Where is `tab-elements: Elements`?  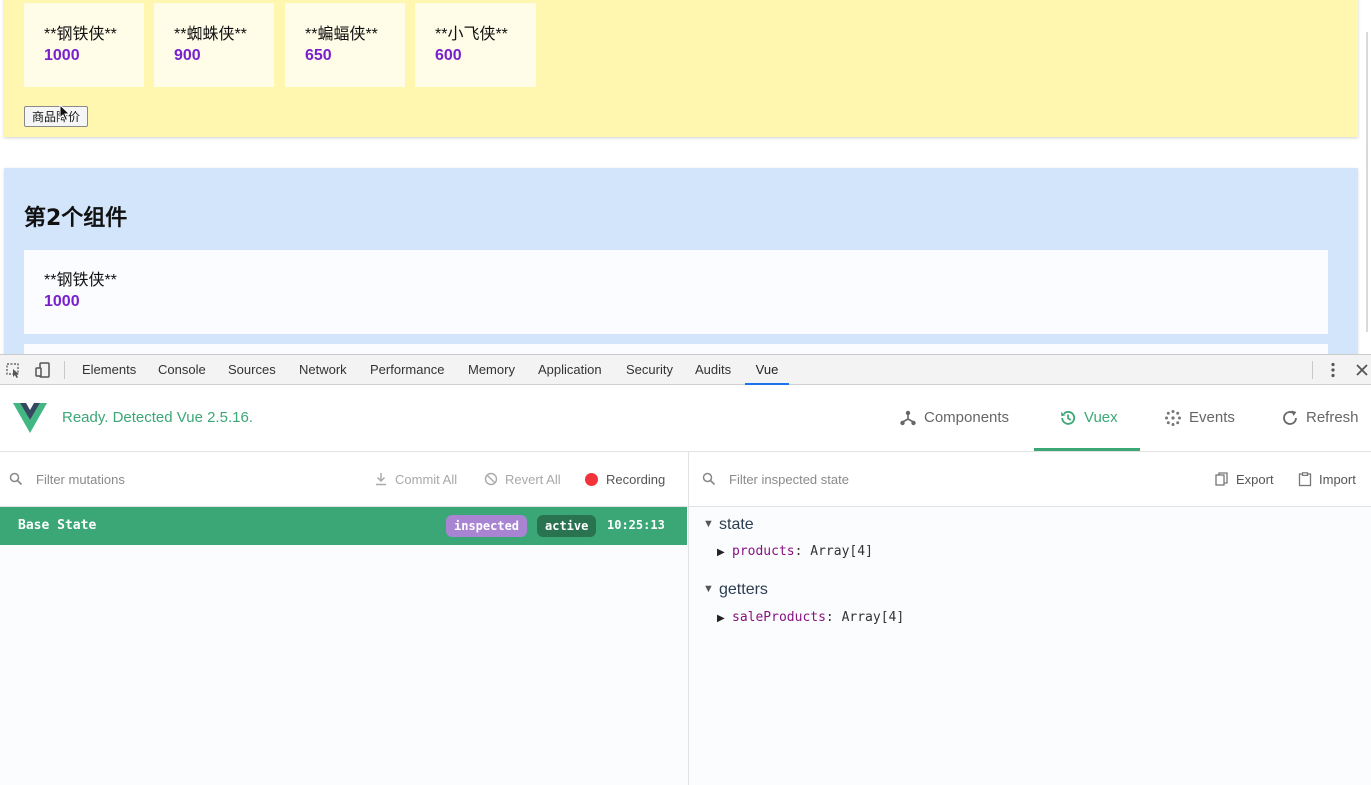 tab-elements: Elements is located at coordinates (109, 370).